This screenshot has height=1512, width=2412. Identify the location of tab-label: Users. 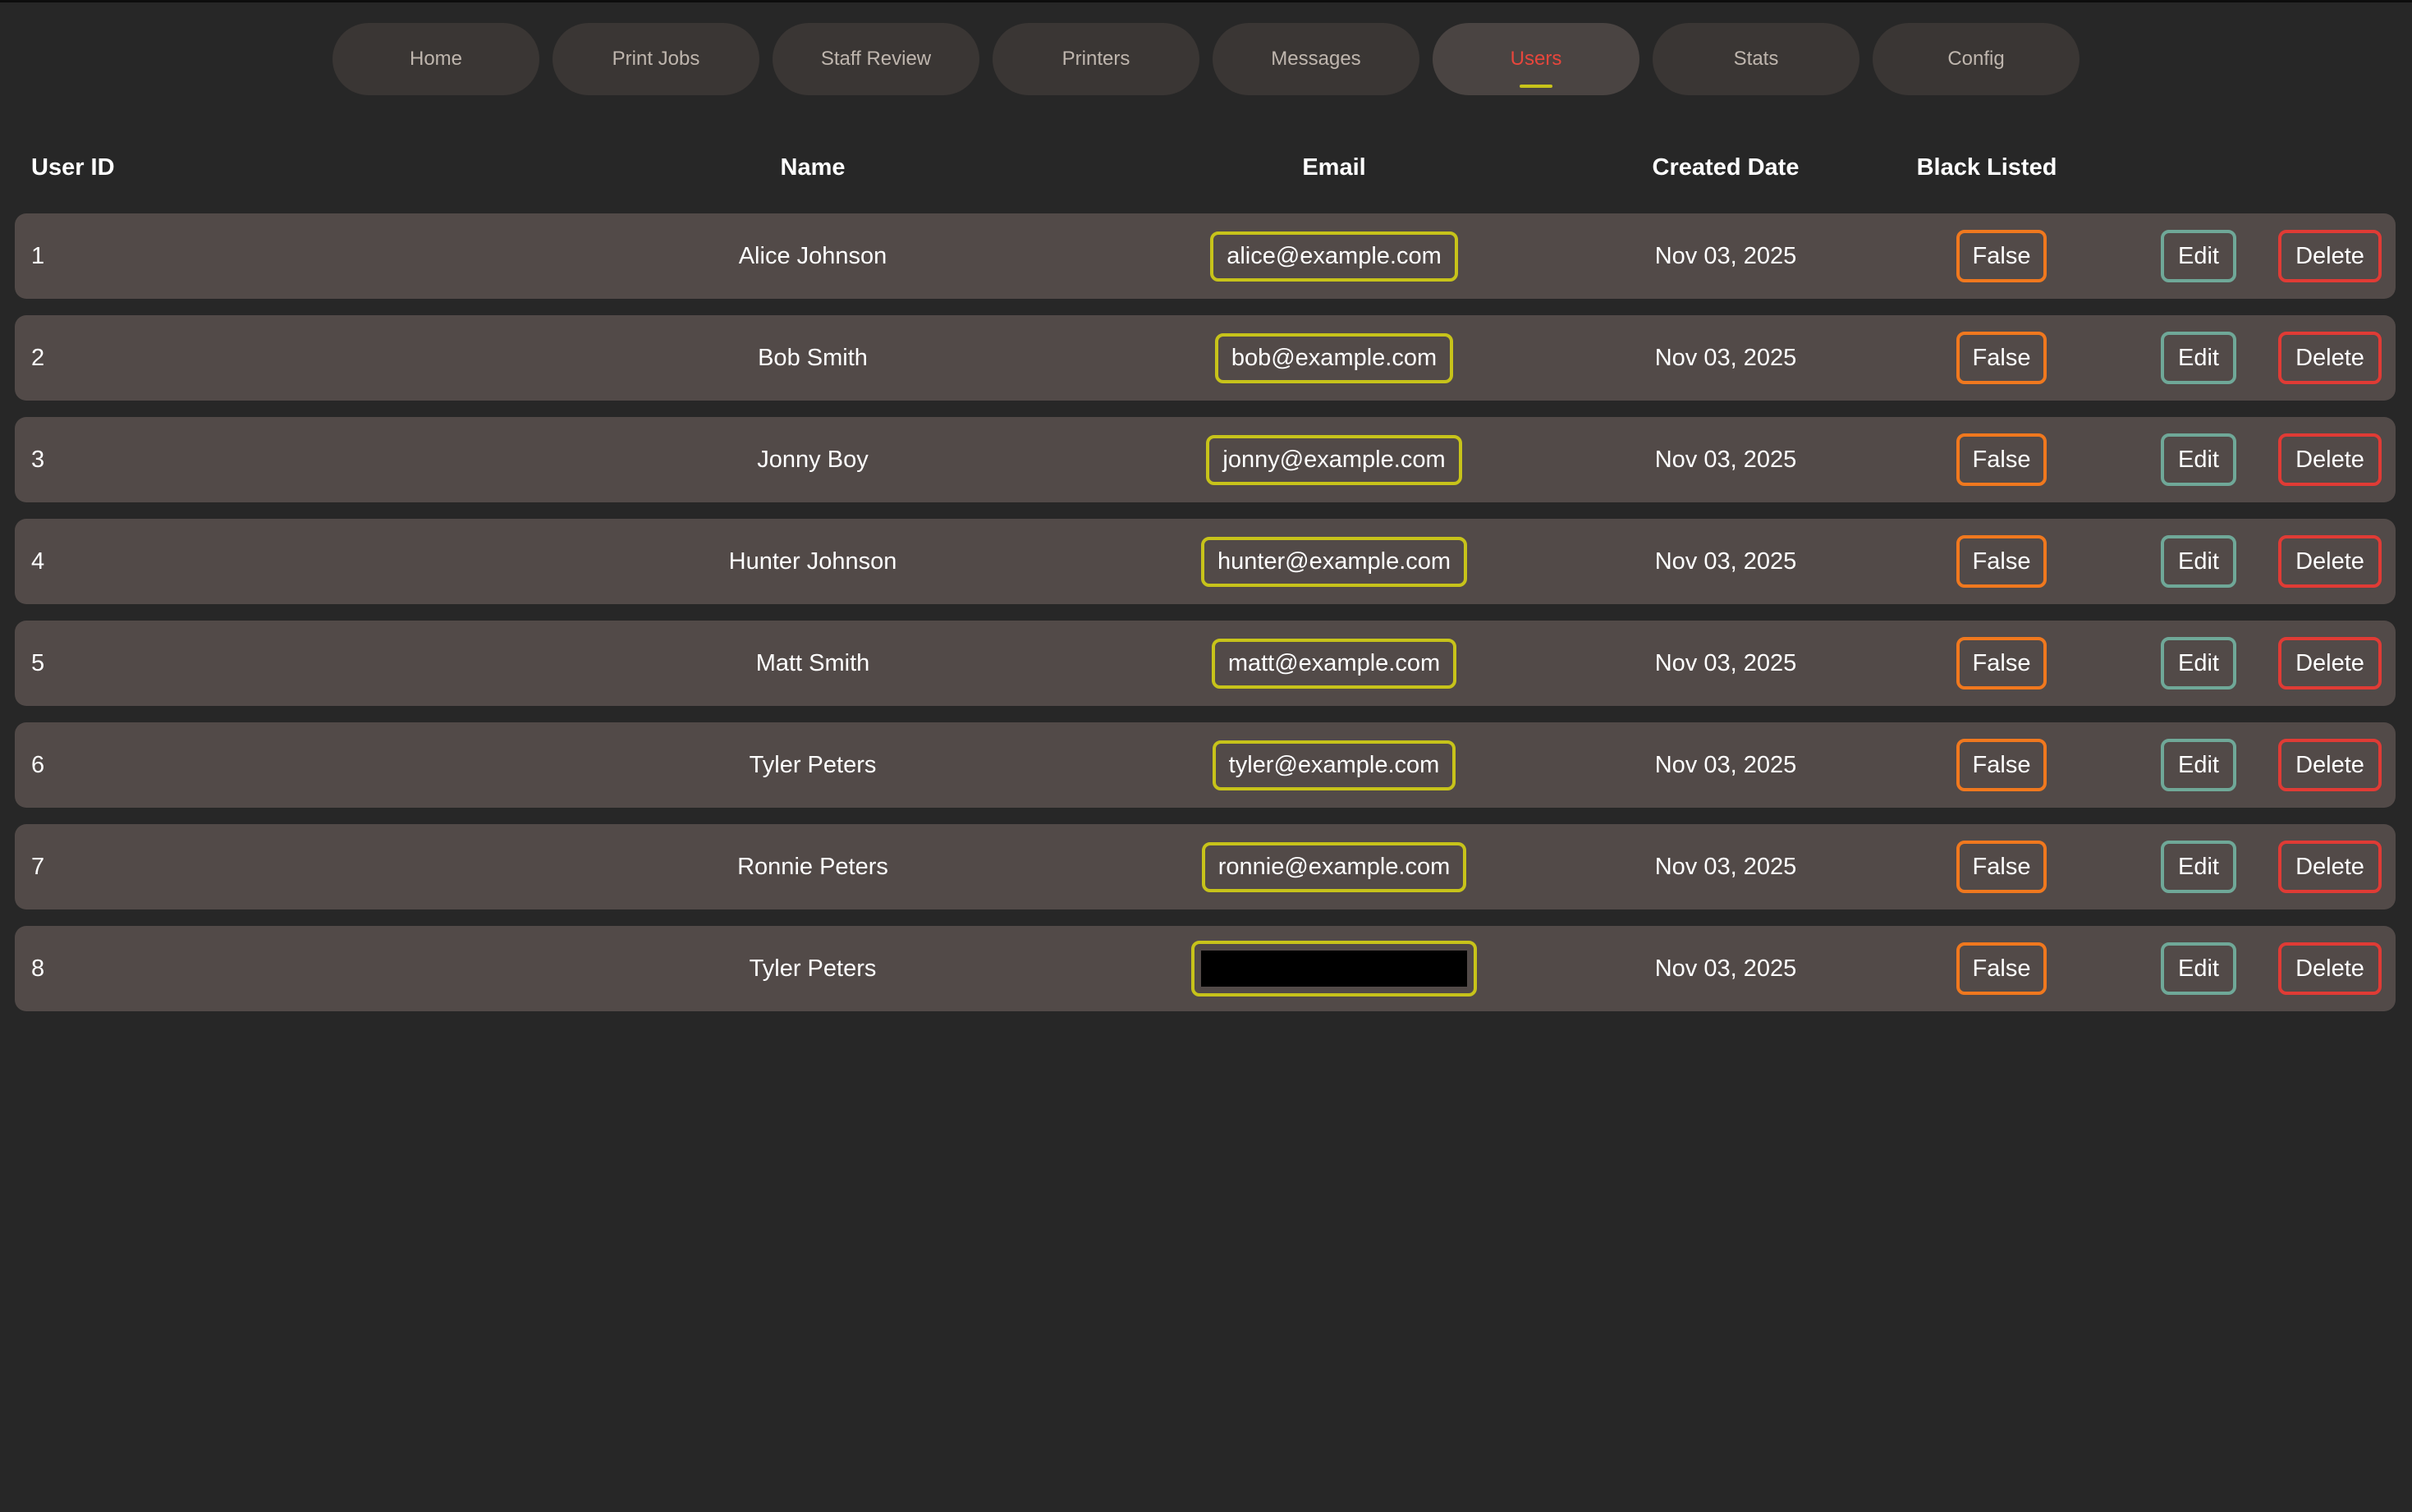
(1536, 59).